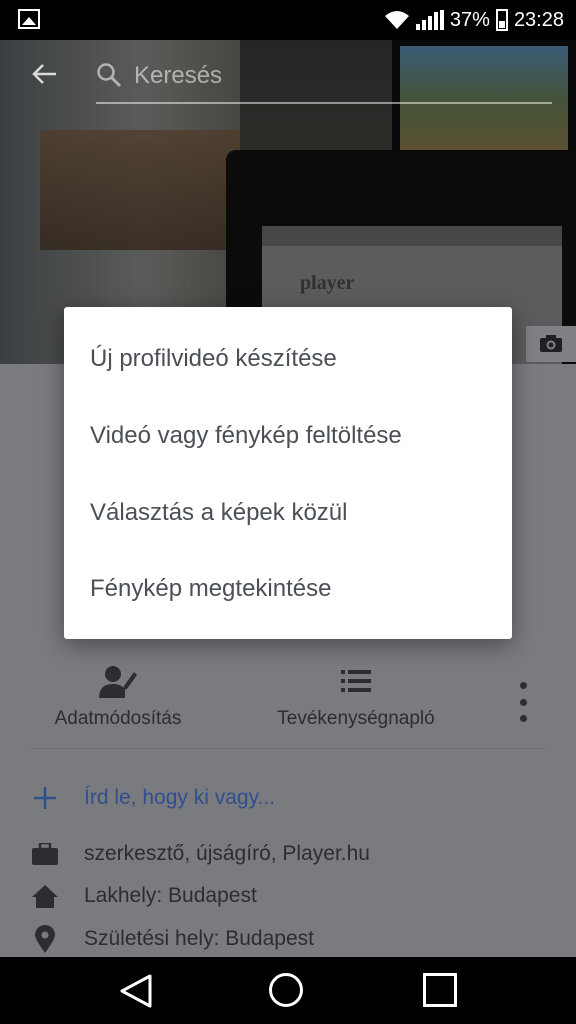 This screenshot has height=1024, width=576. I want to click on nav-home-icon, so click(286, 990).